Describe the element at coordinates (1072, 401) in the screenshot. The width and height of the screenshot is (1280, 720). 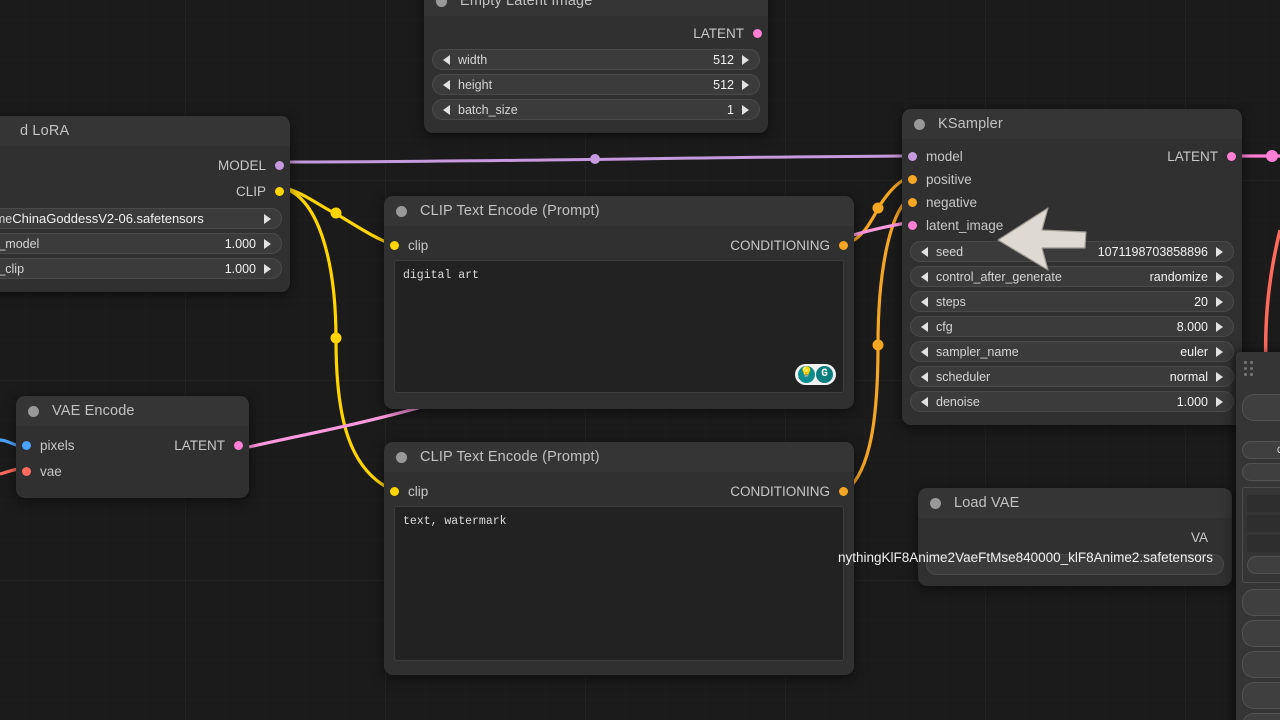
I see `widget-denoise: denoise 1.000` at that location.